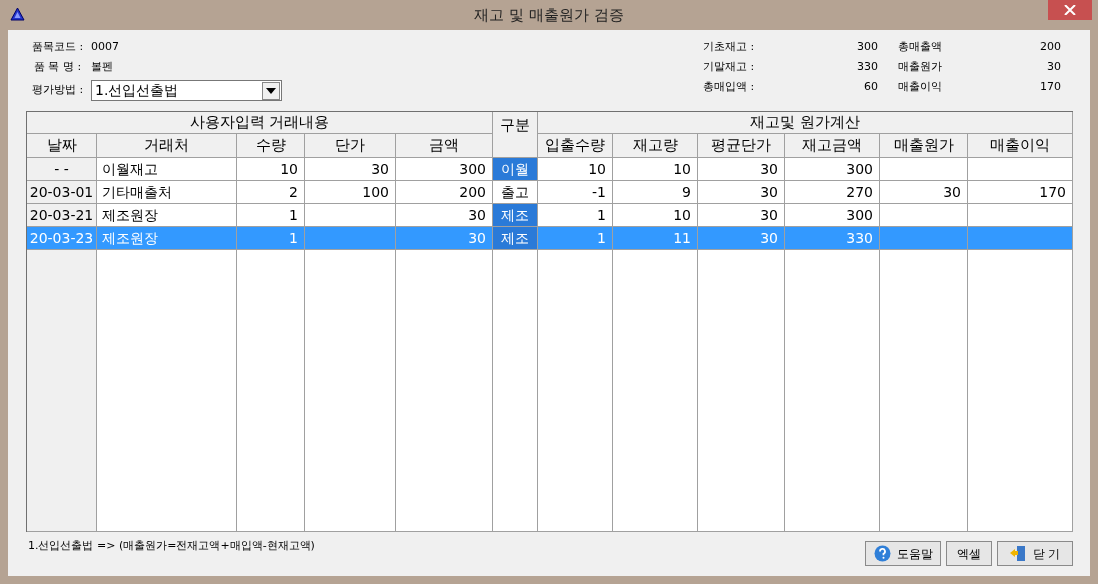 The height and width of the screenshot is (584, 1098). Describe the element at coordinates (444, 192) in the screenshot. I see `table-cell: 200` at that location.